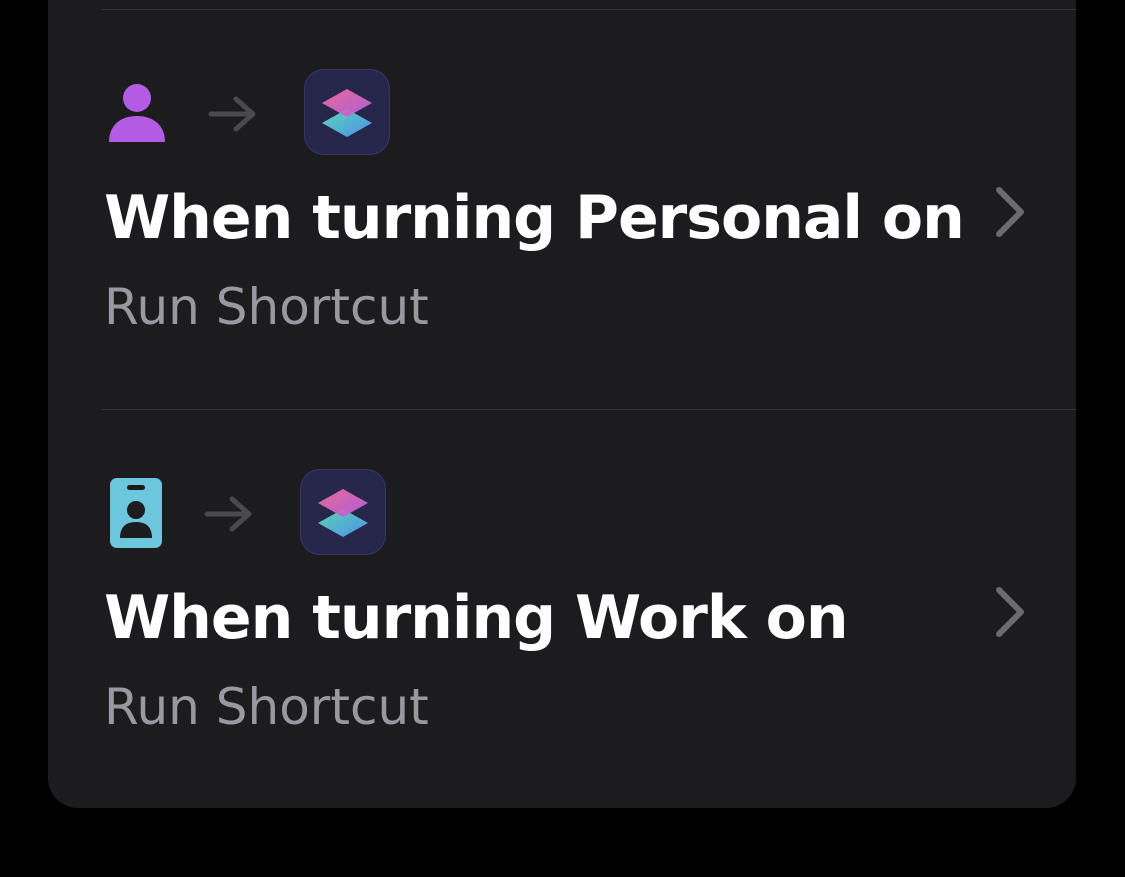 This screenshot has width=1125, height=877. Describe the element at coordinates (136, 513) in the screenshot. I see `id-badge-icon` at that location.